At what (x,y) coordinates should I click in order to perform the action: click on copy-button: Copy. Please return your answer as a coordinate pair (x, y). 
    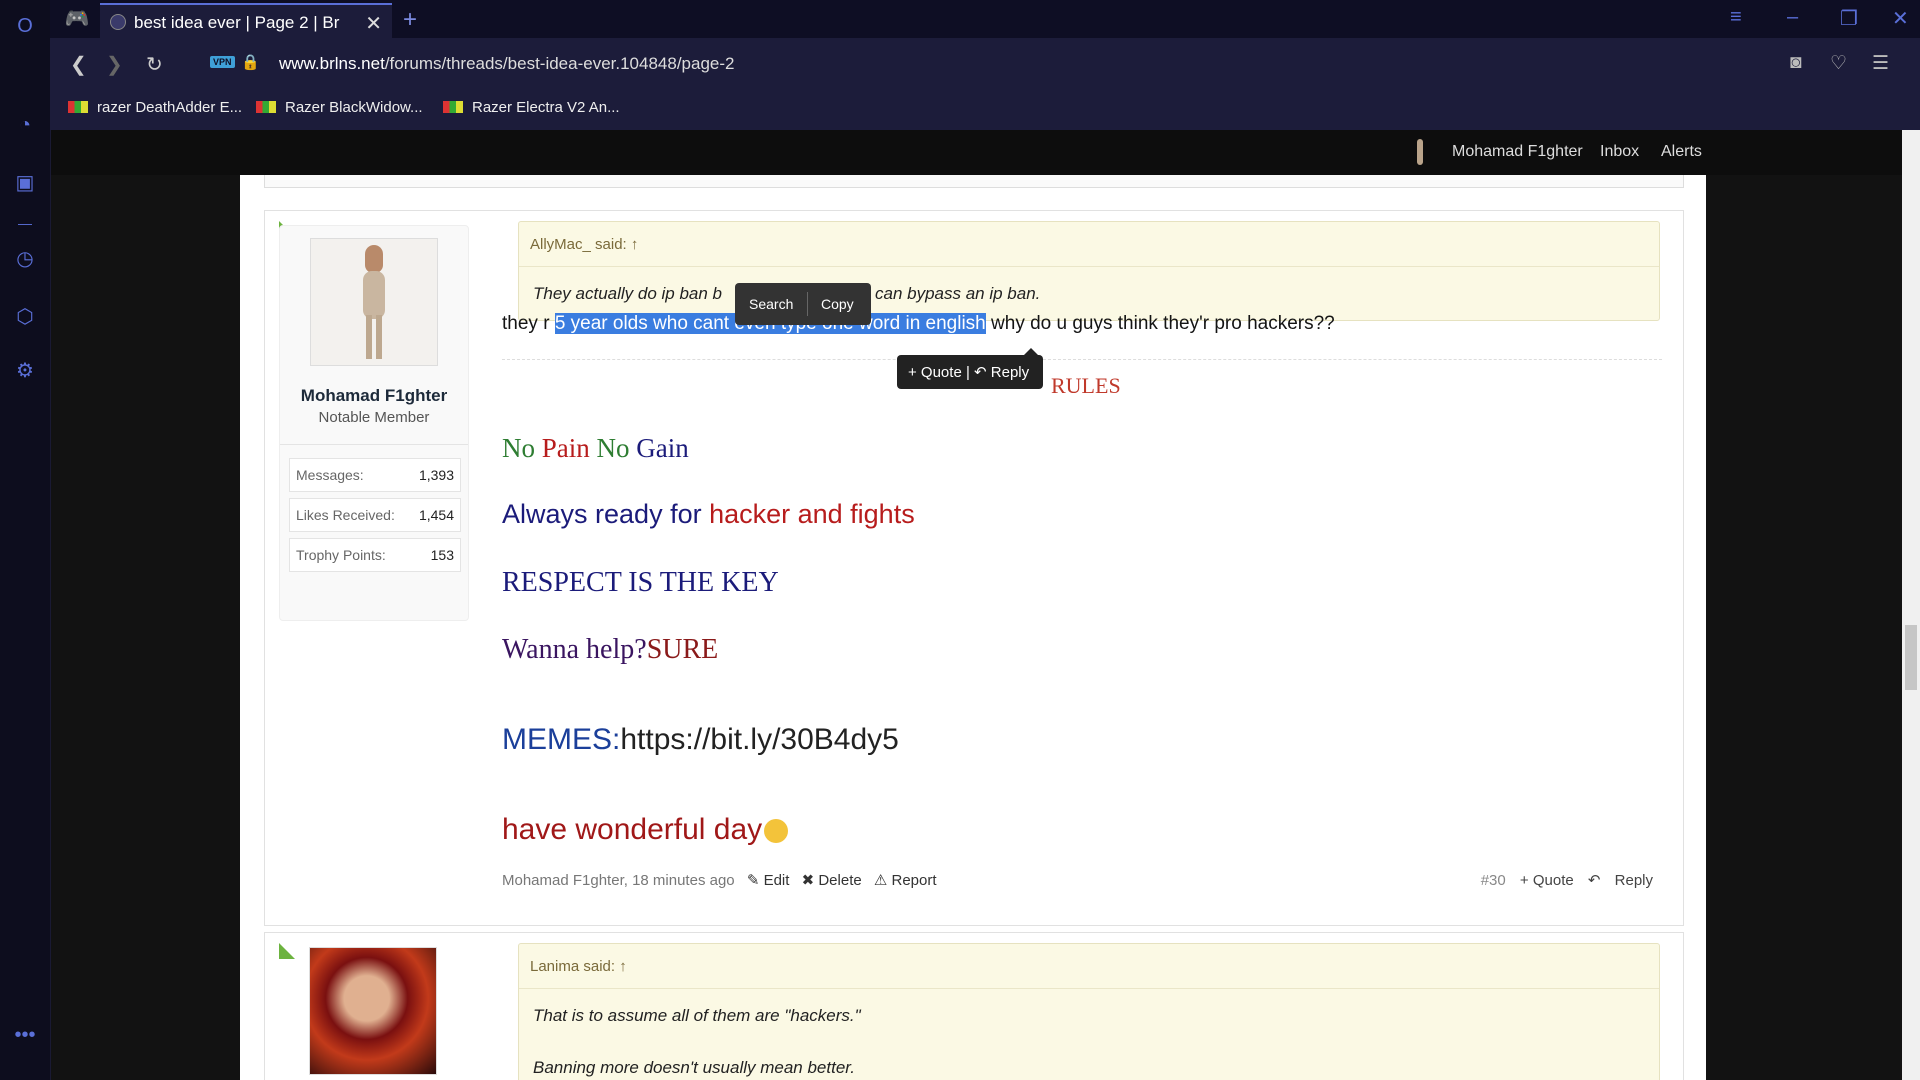
    Looking at the image, I should click on (837, 304).